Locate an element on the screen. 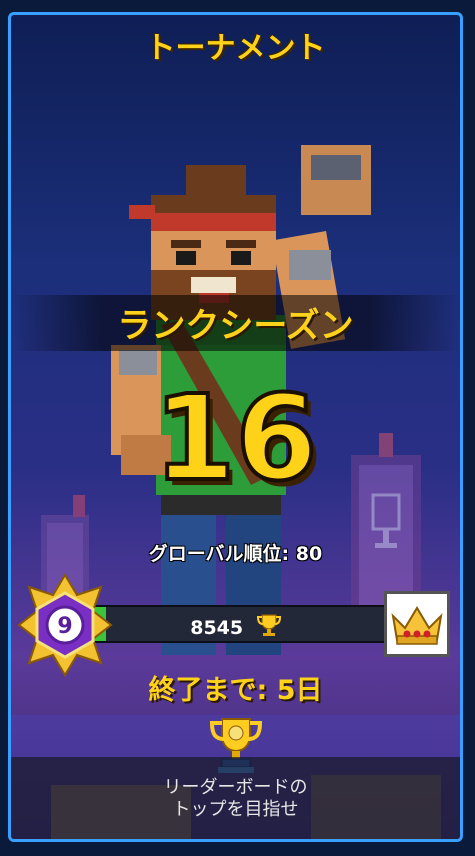 The height and width of the screenshot is (856, 475). footer-line-2: トップを目指せ is located at coordinates (235, 809).